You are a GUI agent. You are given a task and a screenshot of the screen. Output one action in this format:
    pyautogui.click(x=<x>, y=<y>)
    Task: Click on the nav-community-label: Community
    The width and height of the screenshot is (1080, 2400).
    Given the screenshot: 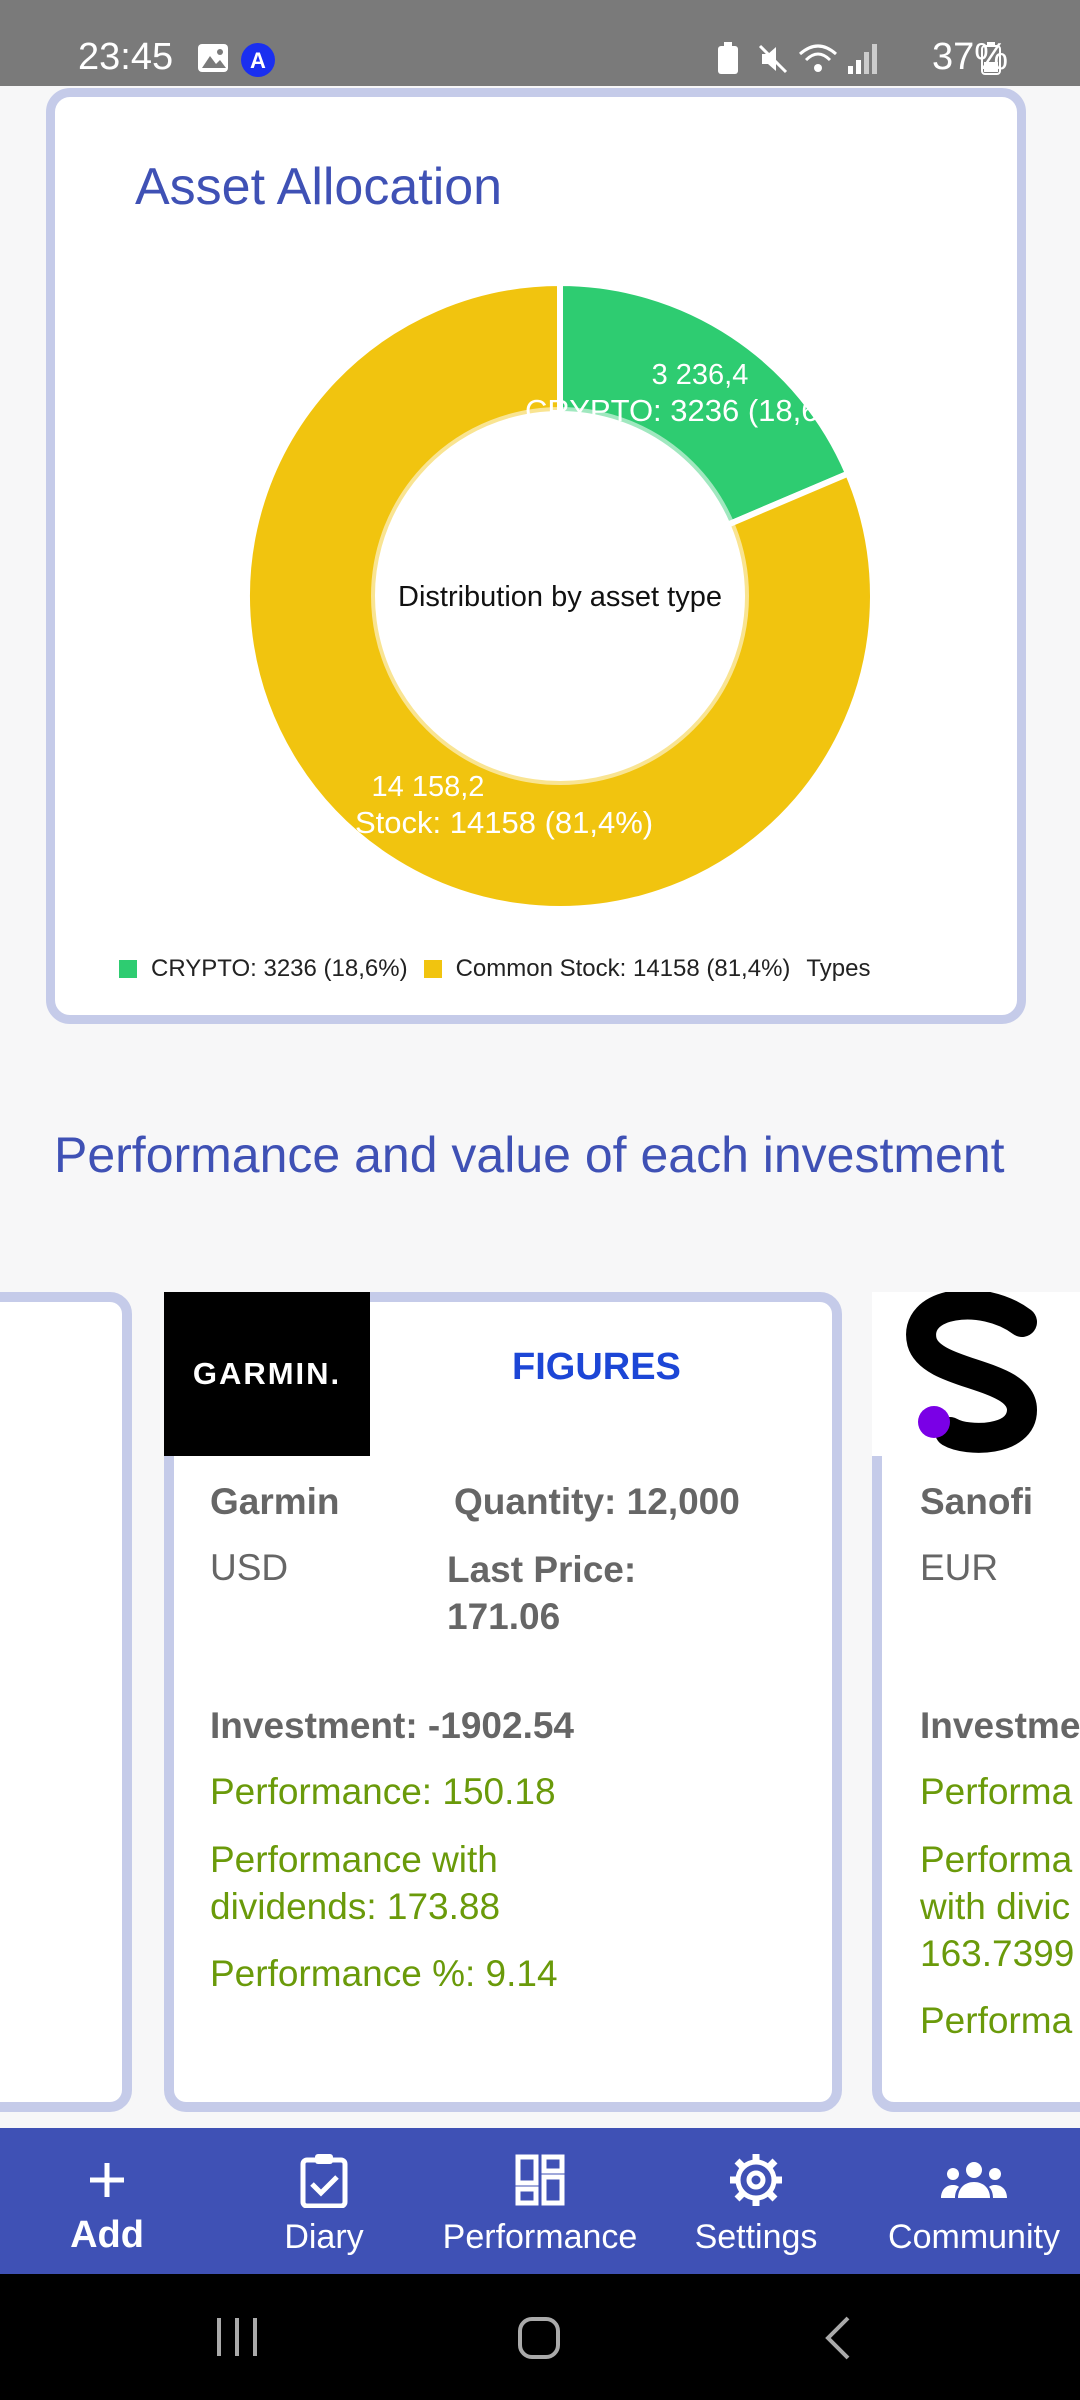 What is the action you would take?
    pyautogui.click(x=974, y=2237)
    